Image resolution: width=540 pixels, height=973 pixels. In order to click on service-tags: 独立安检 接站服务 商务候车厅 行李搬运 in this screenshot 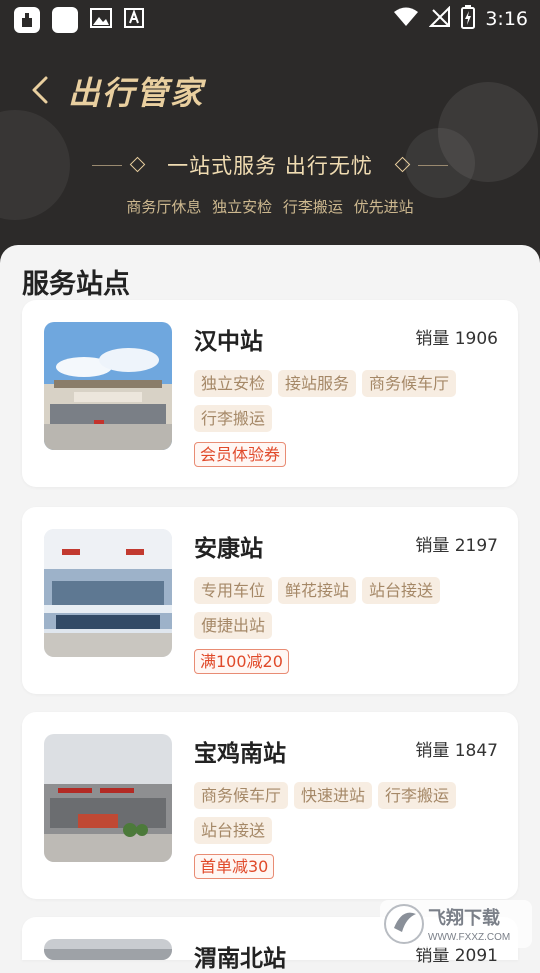, I will do `click(349, 401)`.